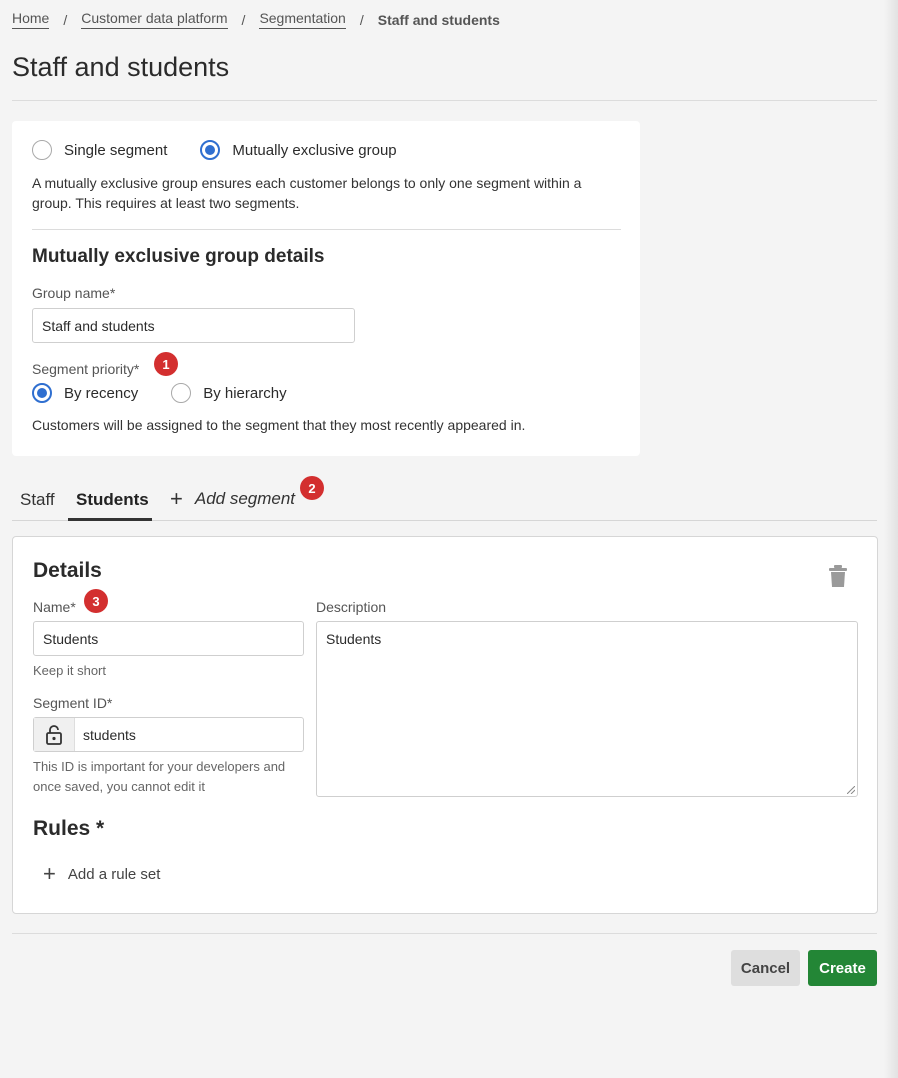 The height and width of the screenshot is (1078, 898). Describe the element at coordinates (114, 874) in the screenshot. I see `add-rule-set-label: Add a rule set` at that location.